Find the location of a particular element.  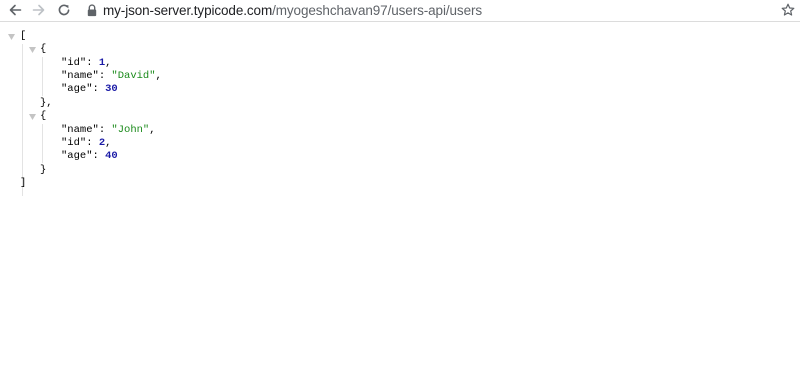

forward-button is located at coordinates (39, 10).